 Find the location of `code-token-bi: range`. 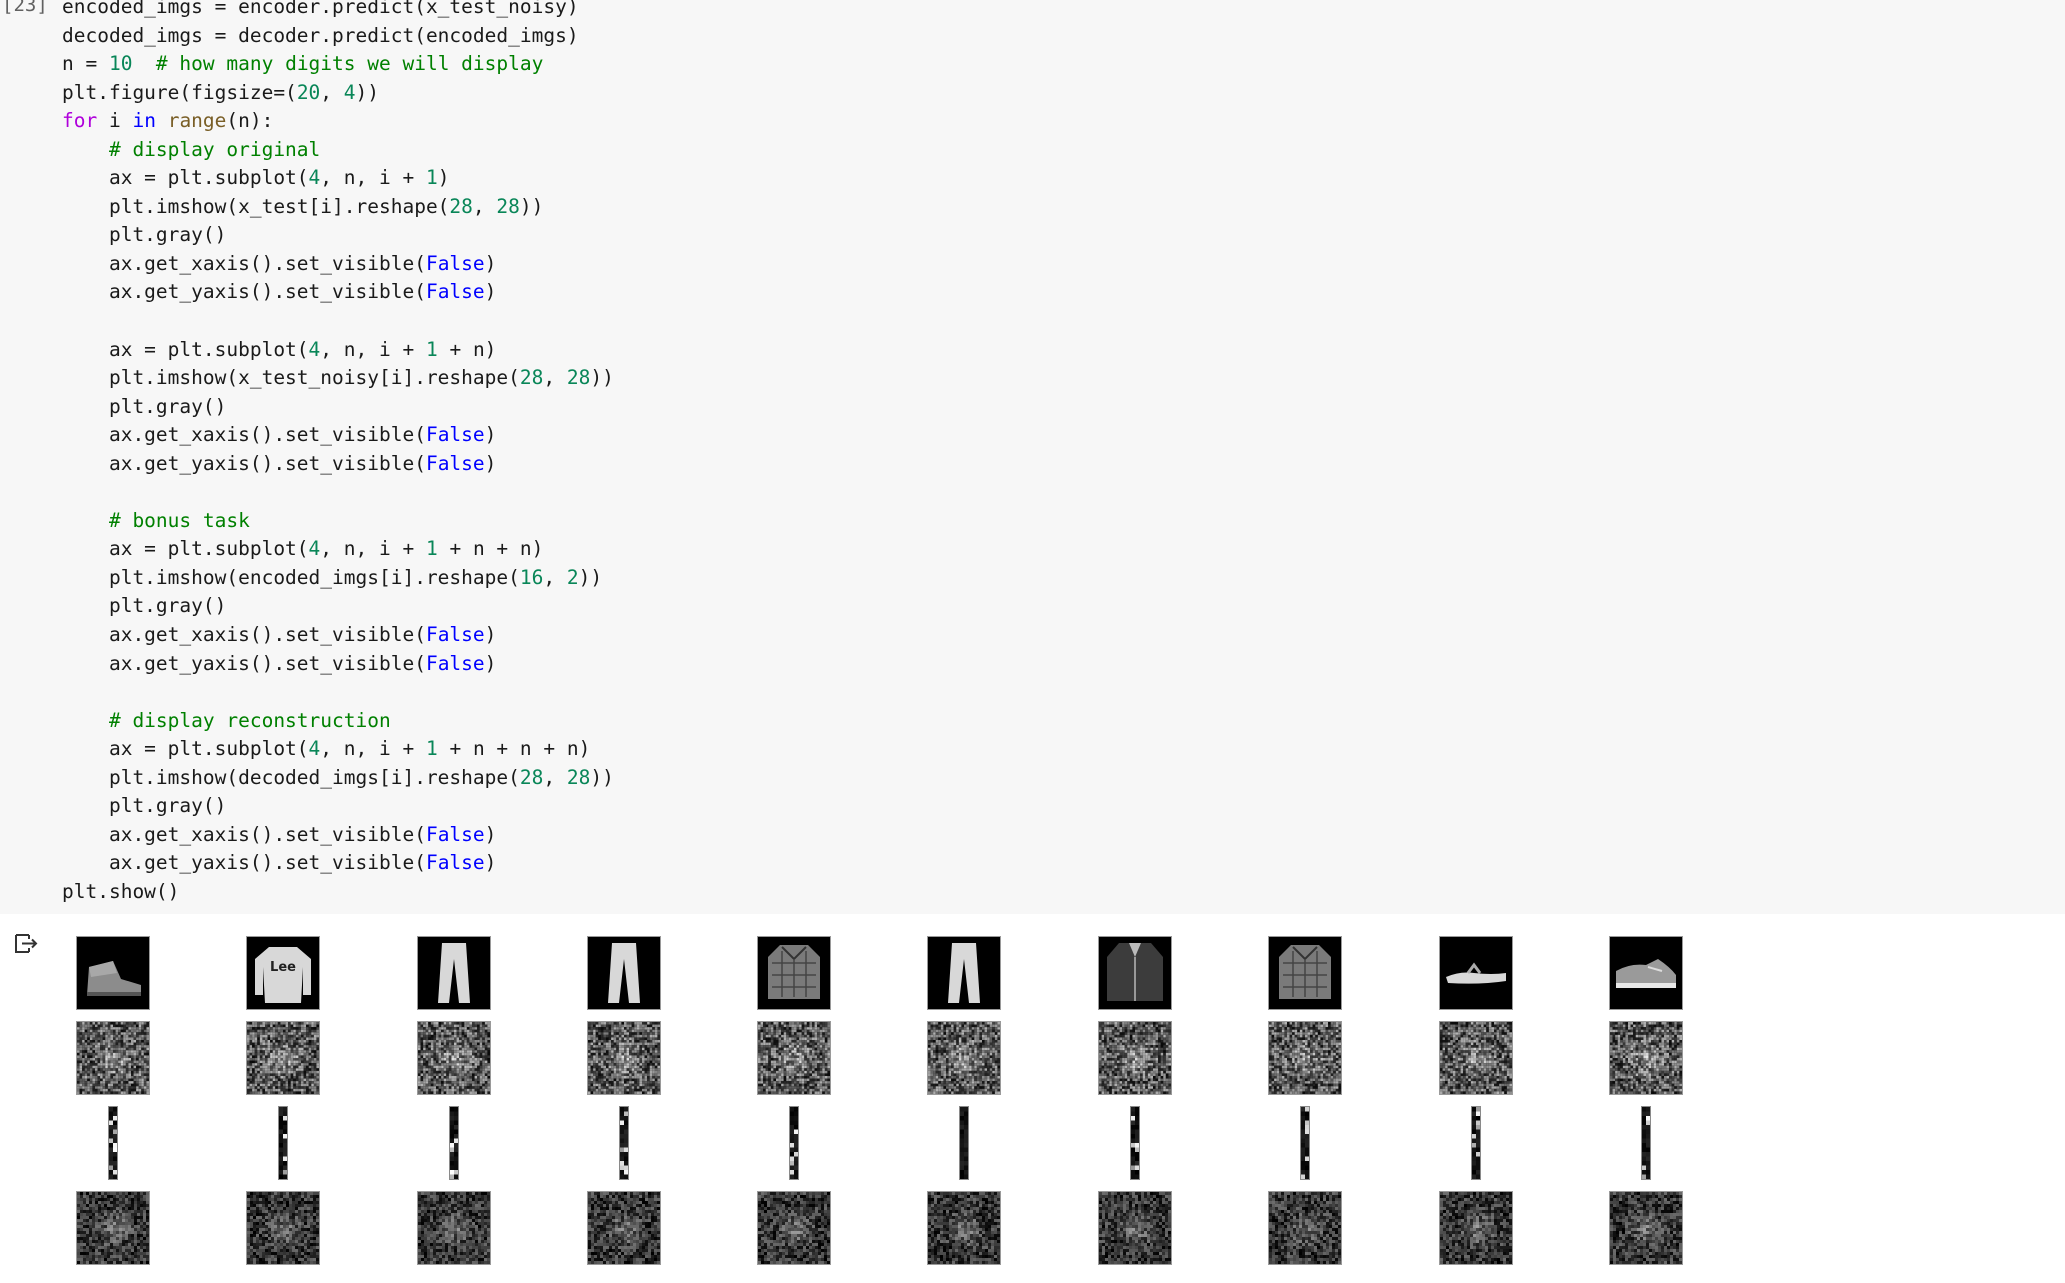

code-token-bi: range is located at coordinates (197, 121).